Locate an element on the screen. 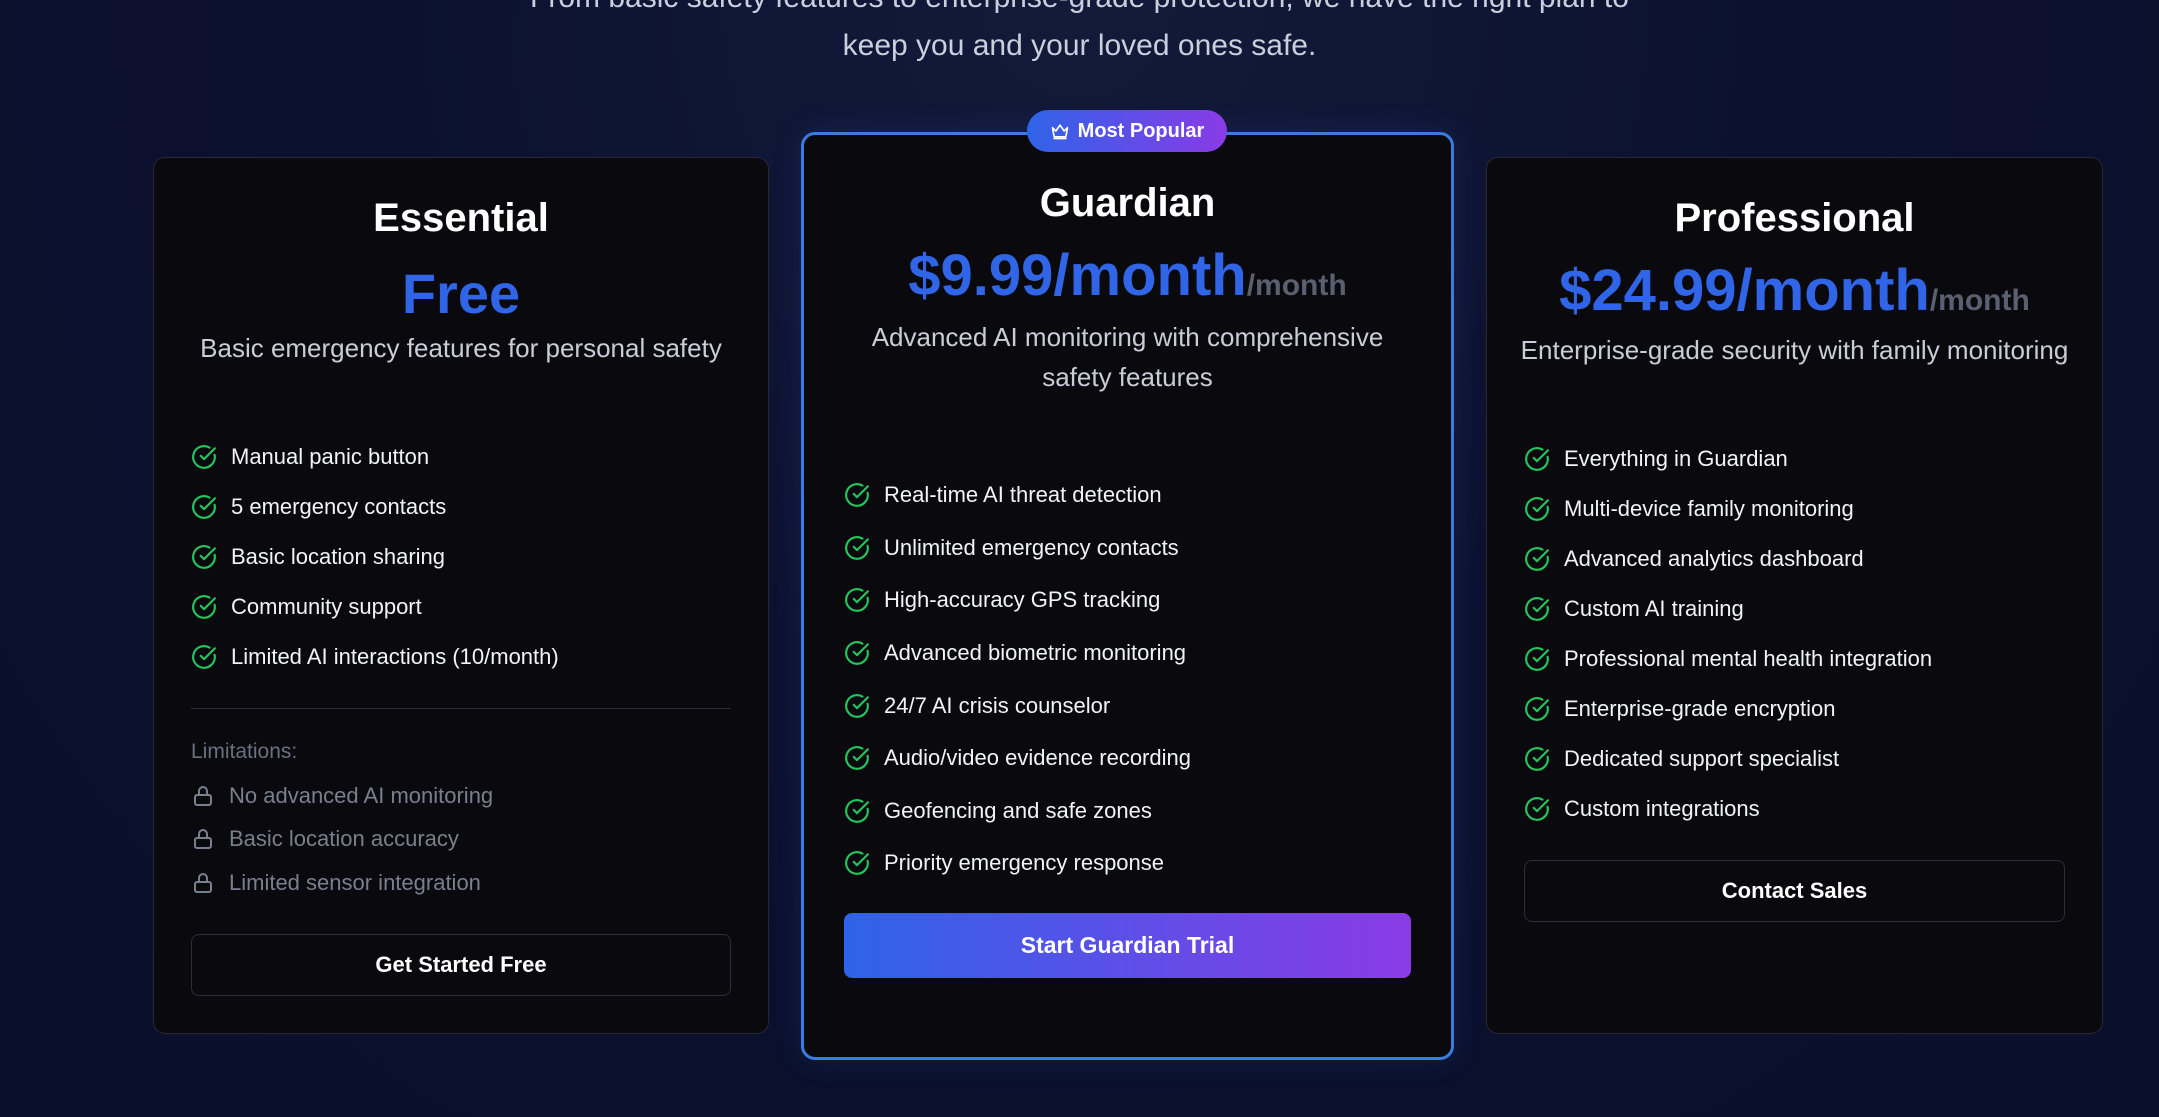 This screenshot has height=1117, width=2159. feature-label: Advanced analytics dashboard is located at coordinates (1714, 558).